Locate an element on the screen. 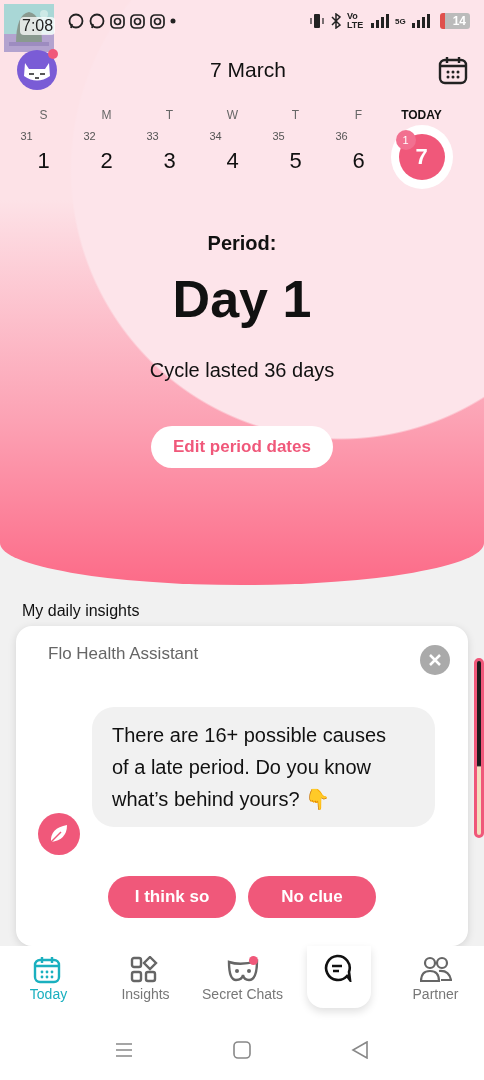 This screenshot has height=1080, width=484. chat-message: There are 16+ possible causes of a late period. Do you know what’s behind yours? 👇 is located at coordinates (263, 767).